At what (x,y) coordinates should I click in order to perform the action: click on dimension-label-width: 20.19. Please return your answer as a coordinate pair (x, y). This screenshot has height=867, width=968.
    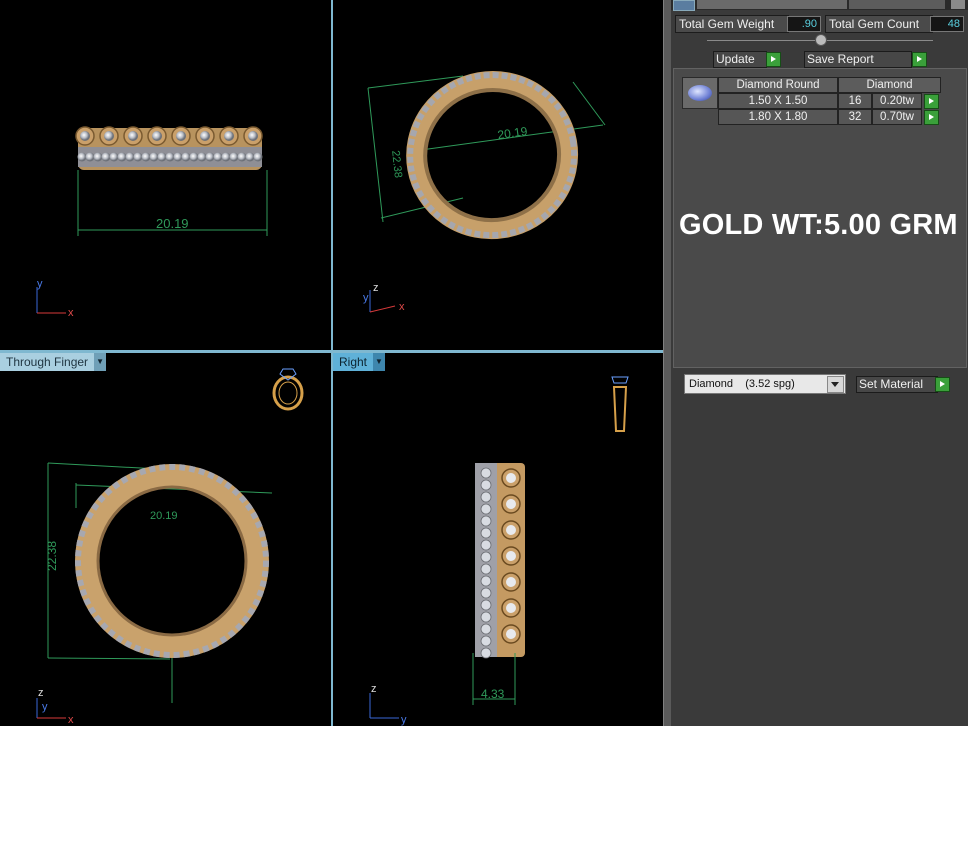
    Looking at the image, I should click on (513, 133).